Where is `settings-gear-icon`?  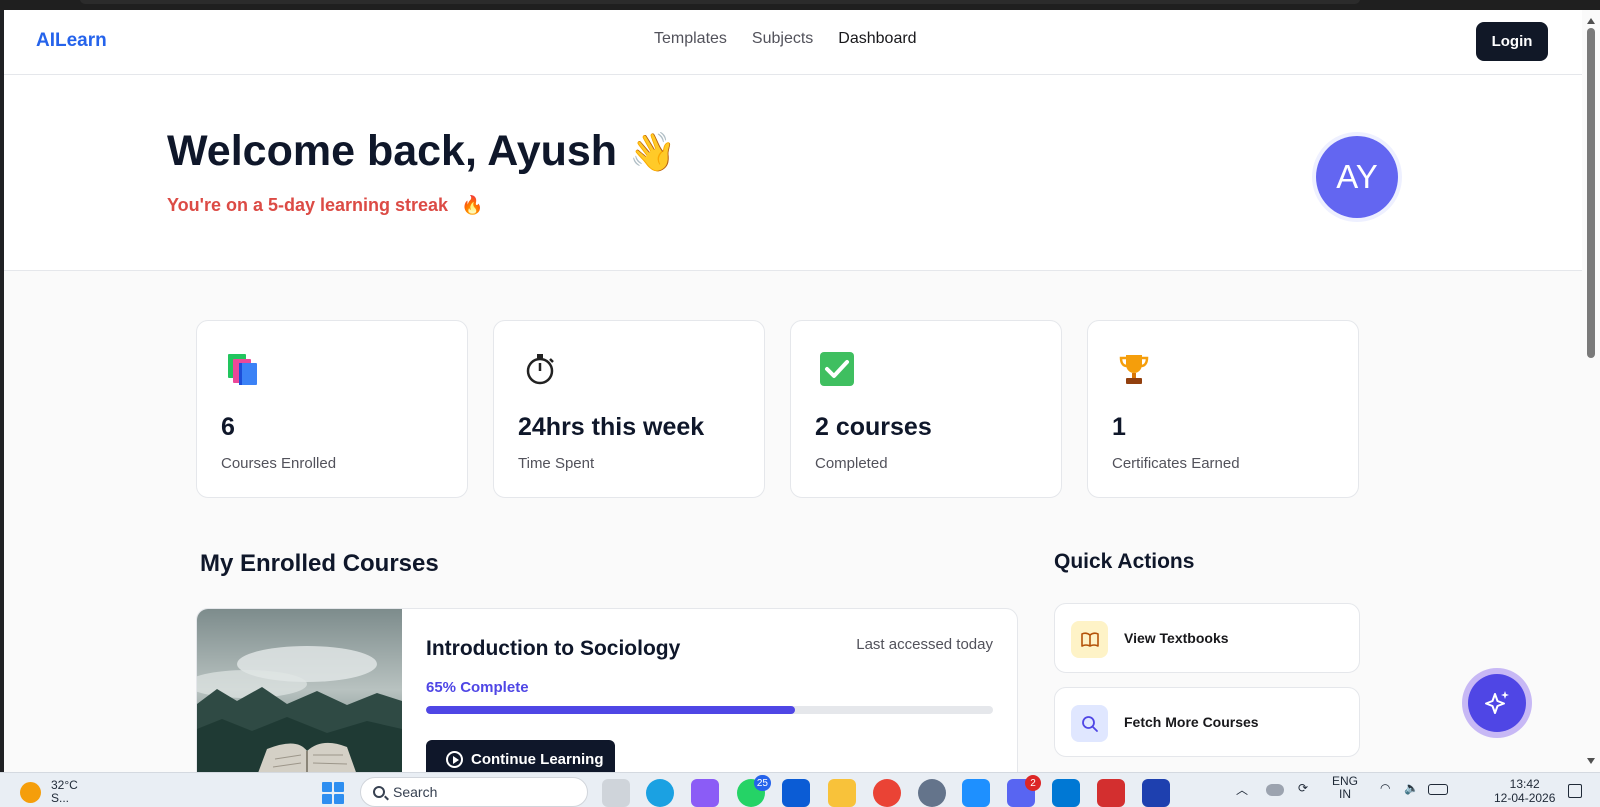
settings-gear-icon is located at coordinates (932, 793).